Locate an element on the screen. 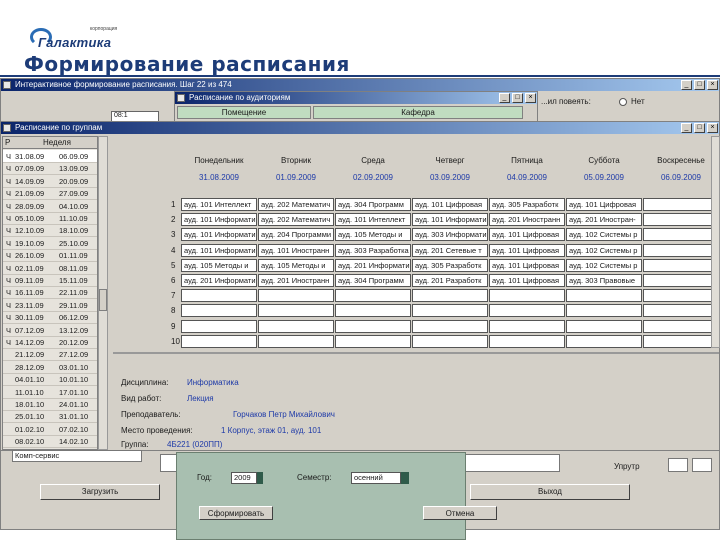 The width and height of the screenshot is (720, 540). week-row: 08.02.10 14.02.10 is located at coordinates (50, 442).